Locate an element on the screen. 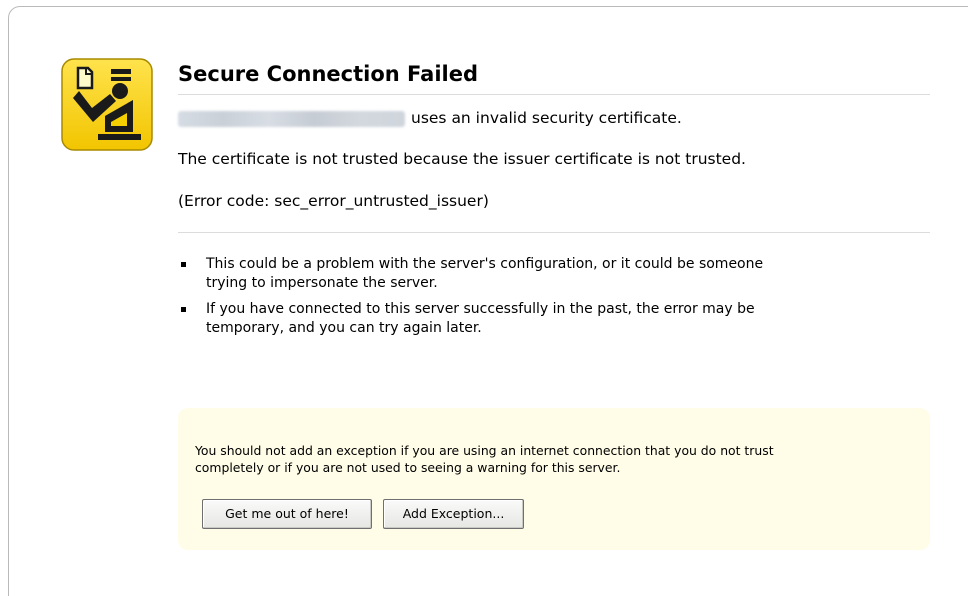 This screenshot has height=596, width=968. divider is located at coordinates (554, 232).